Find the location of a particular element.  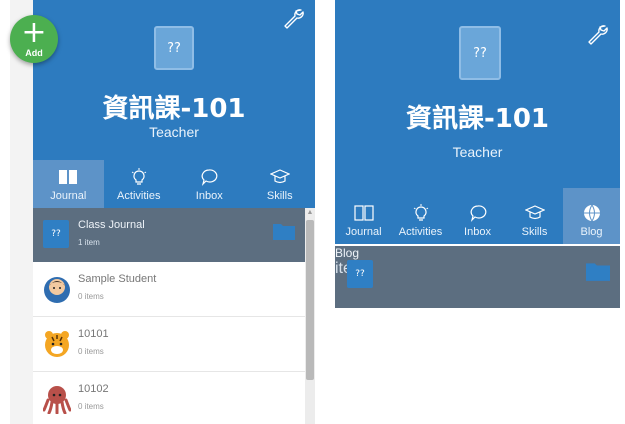

tab-blog: Blog is located at coordinates (591, 216).